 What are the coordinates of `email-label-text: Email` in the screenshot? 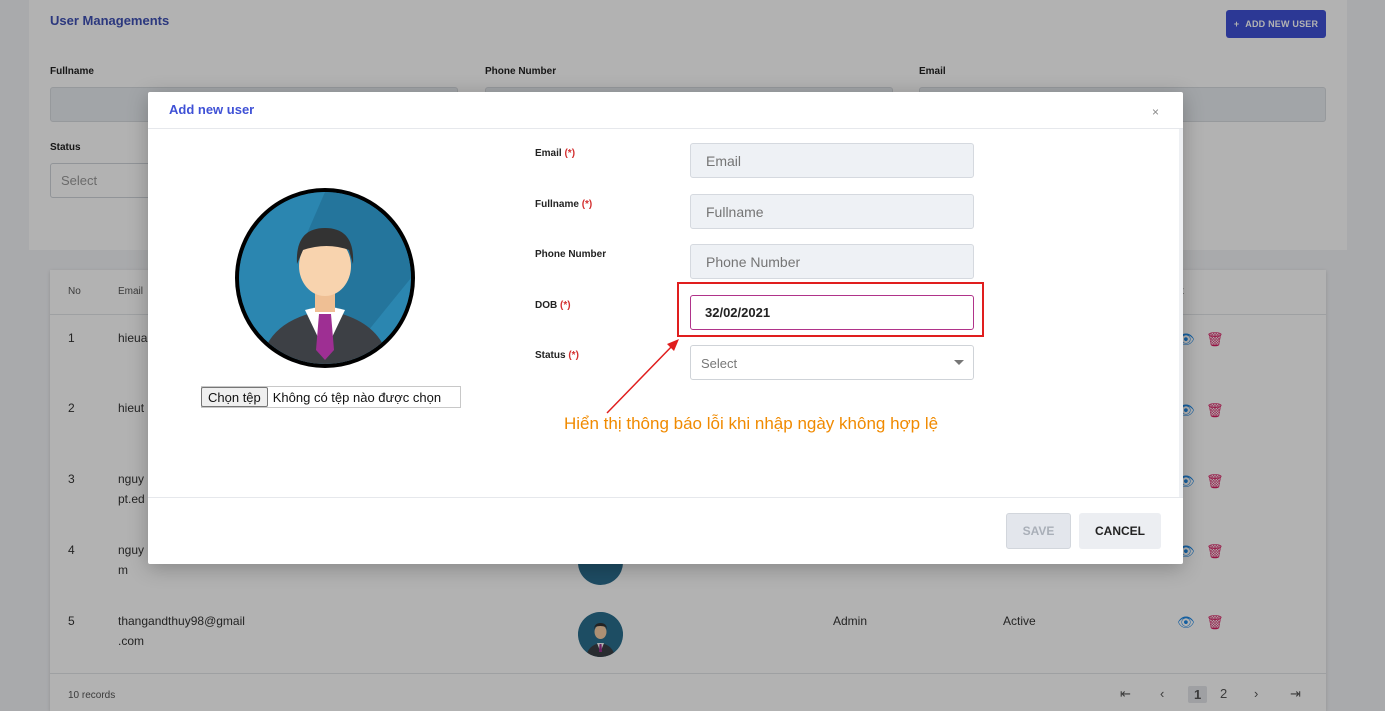 It's located at (548, 153).